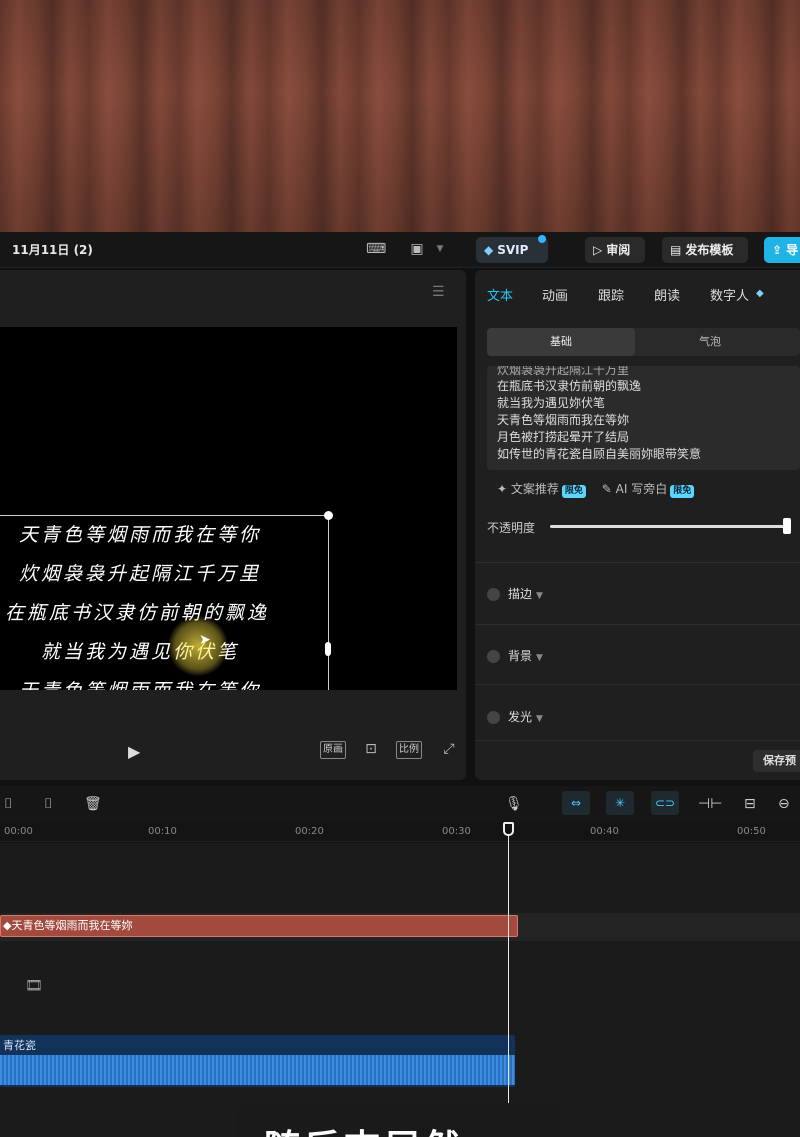 This screenshot has height=1137, width=800. What do you see at coordinates (205, 640) in the screenshot?
I see `mouse-cursor-icon: ➤` at bounding box center [205, 640].